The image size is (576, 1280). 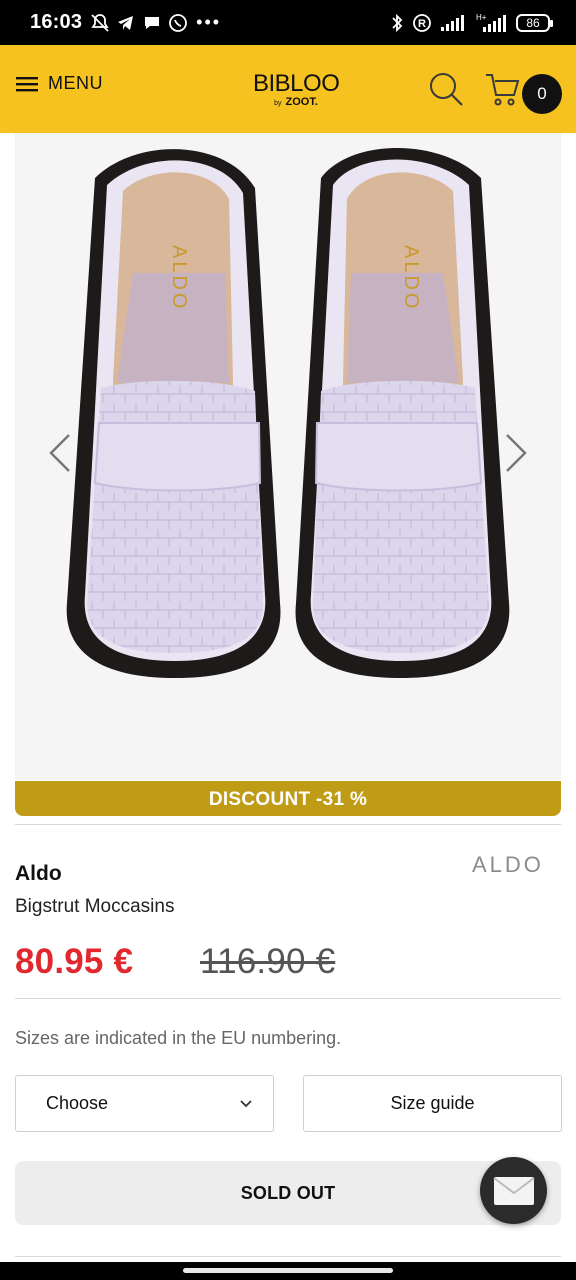 What do you see at coordinates (100, 22) in the screenshot?
I see `mute-bell-icon` at bounding box center [100, 22].